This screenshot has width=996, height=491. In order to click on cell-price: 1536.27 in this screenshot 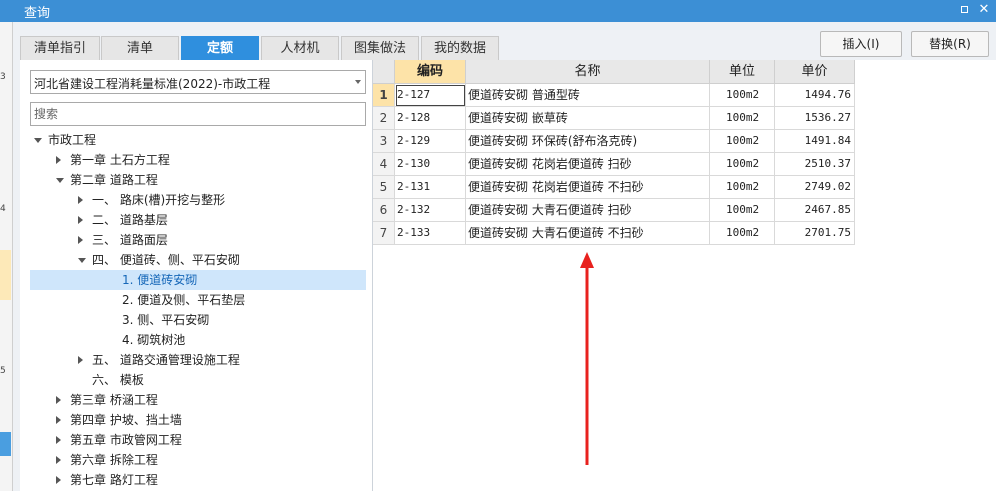, I will do `click(815, 118)`.